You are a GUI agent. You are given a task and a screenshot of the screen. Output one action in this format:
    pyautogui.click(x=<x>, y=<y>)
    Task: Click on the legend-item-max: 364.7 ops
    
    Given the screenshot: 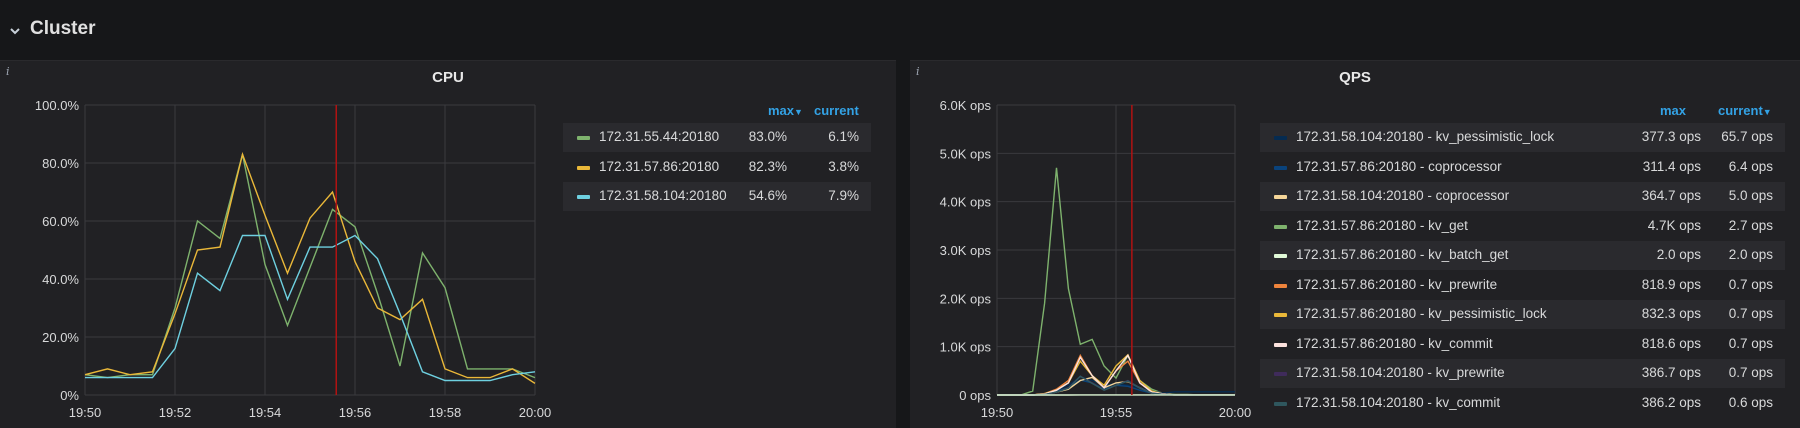 What is the action you would take?
    pyautogui.click(x=1671, y=195)
    